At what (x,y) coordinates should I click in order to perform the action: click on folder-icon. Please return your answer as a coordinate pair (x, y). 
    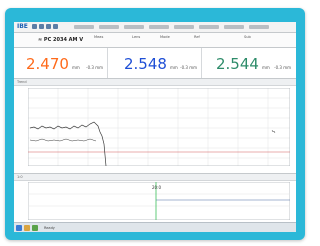
    Looking at the image, I should click on (27, 228).